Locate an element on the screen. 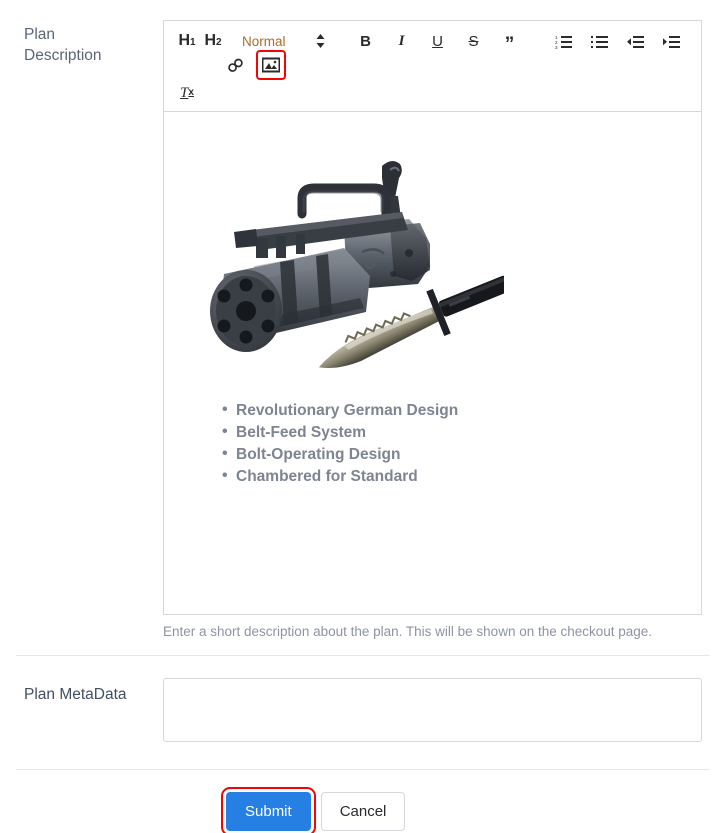  link-icon is located at coordinates (235, 65).